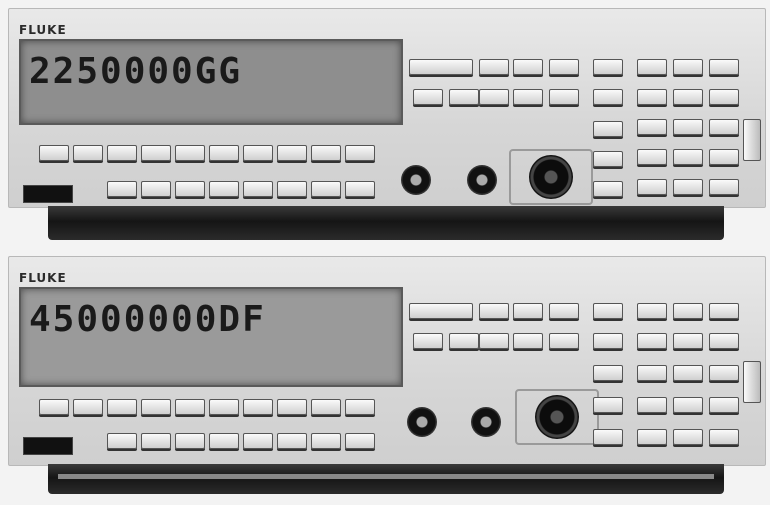 The image size is (770, 505). Describe the element at coordinates (48, 194) in the screenshot. I see `card-slot` at that location.